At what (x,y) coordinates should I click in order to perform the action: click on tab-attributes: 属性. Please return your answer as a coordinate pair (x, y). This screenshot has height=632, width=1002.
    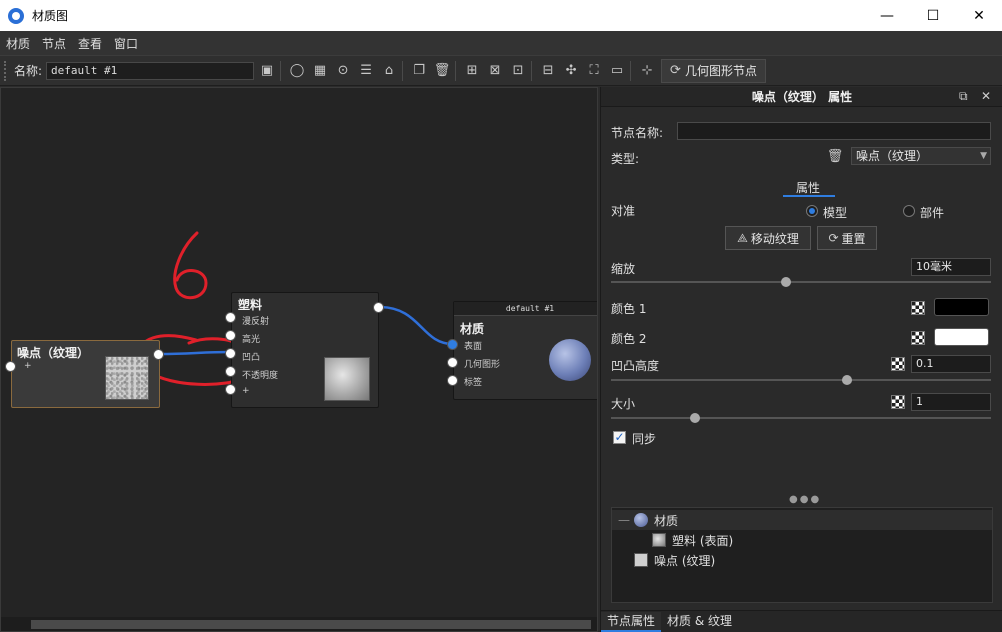
    Looking at the image, I should click on (808, 187).